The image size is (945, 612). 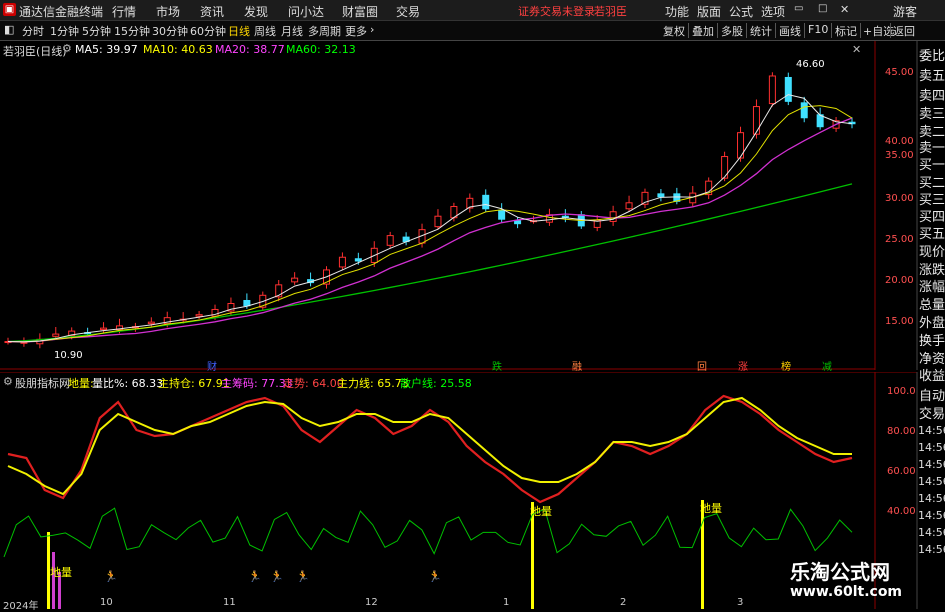 What do you see at coordinates (239, 31) in the screenshot?
I see `period-daily: 日线` at bounding box center [239, 31].